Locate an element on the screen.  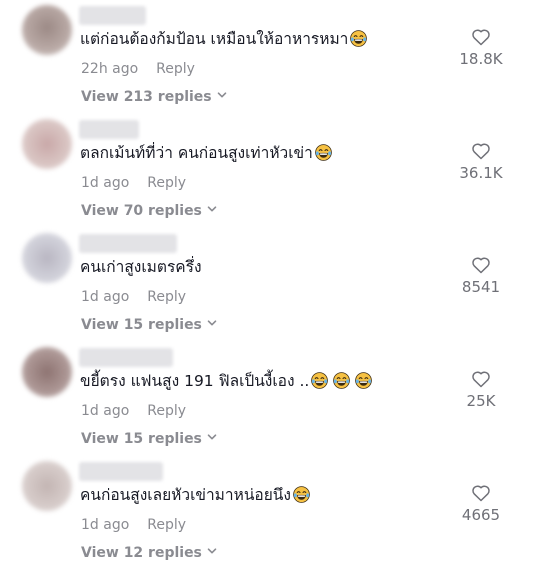
comment-text: คนก่อนสูงเลยหัวเข่ามาหน่อยนึง is located at coordinates (195, 495).